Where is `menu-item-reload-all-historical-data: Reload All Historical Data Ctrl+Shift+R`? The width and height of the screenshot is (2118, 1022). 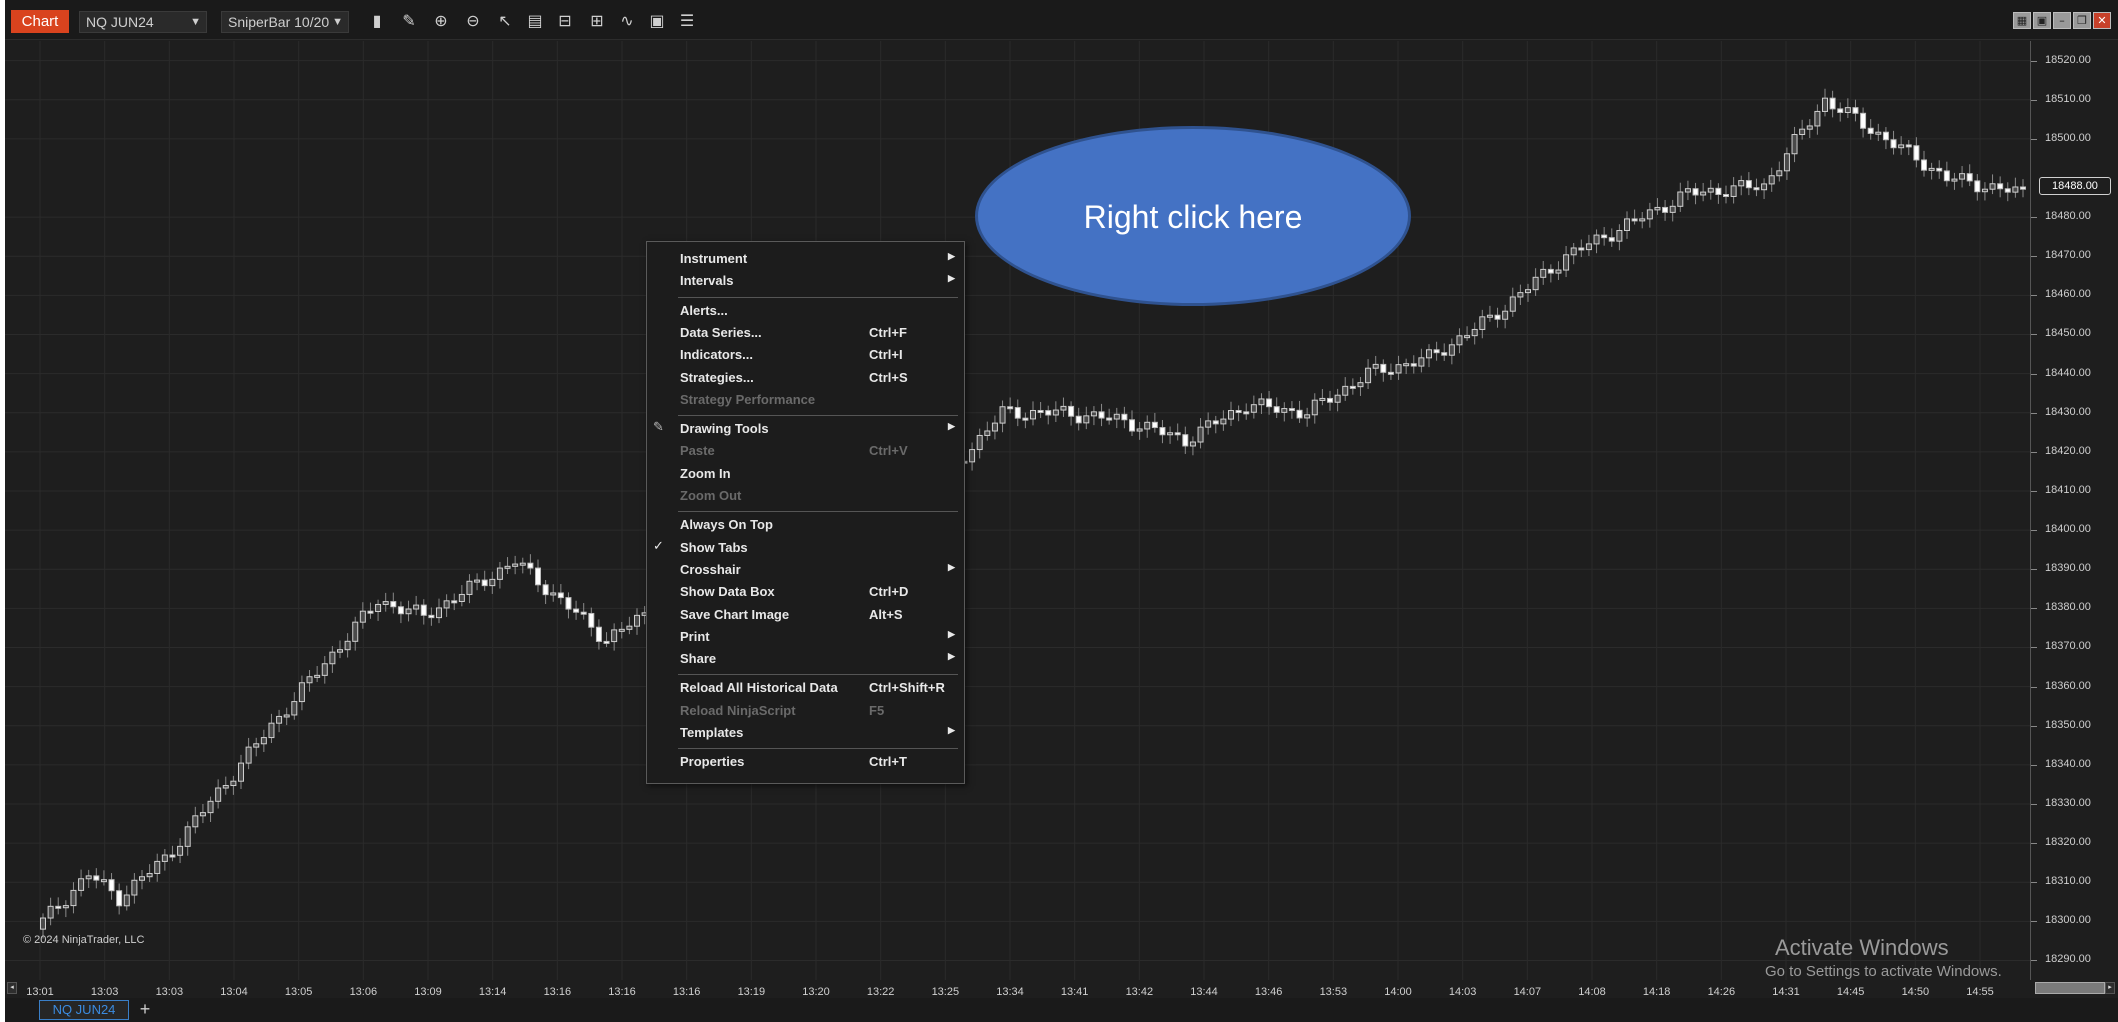
menu-item-reload-all-historical-data: Reload All Historical Data Ctrl+Shift+R is located at coordinates (805, 688).